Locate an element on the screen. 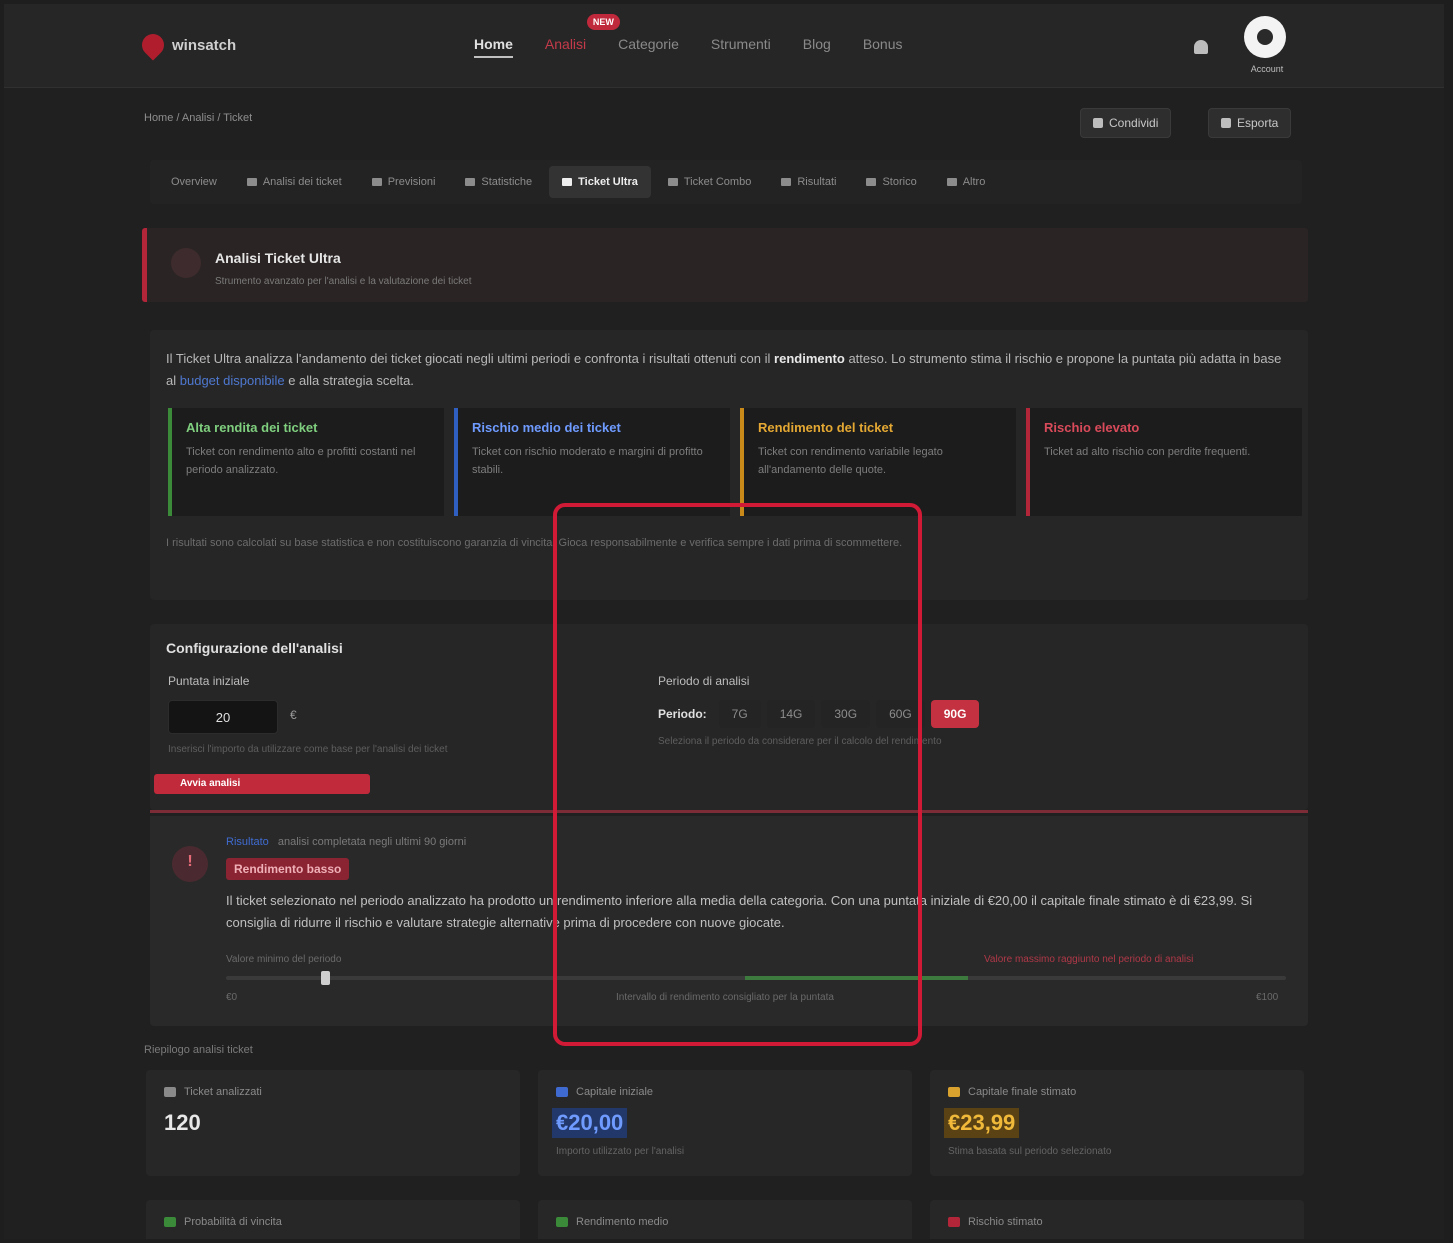 This screenshot has width=1453, height=1243. chart-icon is located at coordinates (170, 1092).